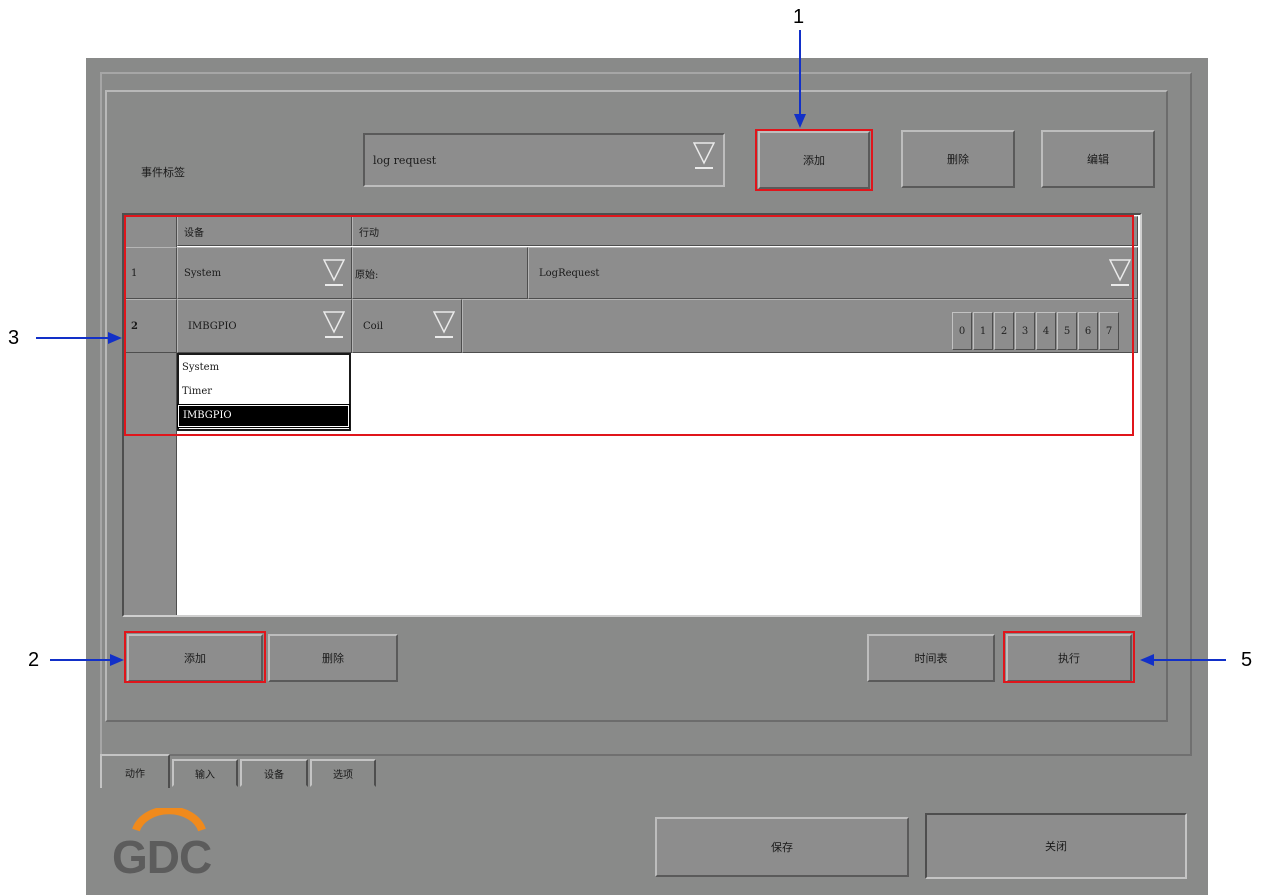 The image size is (1266, 895). What do you see at coordinates (782, 847) in the screenshot?
I see `save-button: 保存` at bounding box center [782, 847].